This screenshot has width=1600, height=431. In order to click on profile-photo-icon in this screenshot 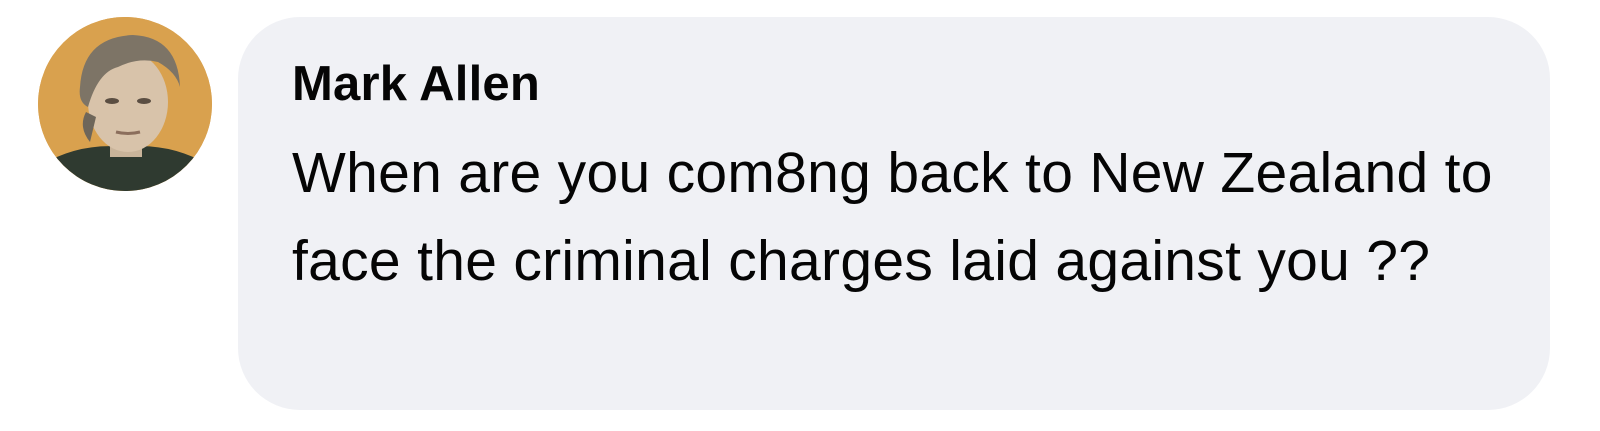, I will do `click(125, 104)`.